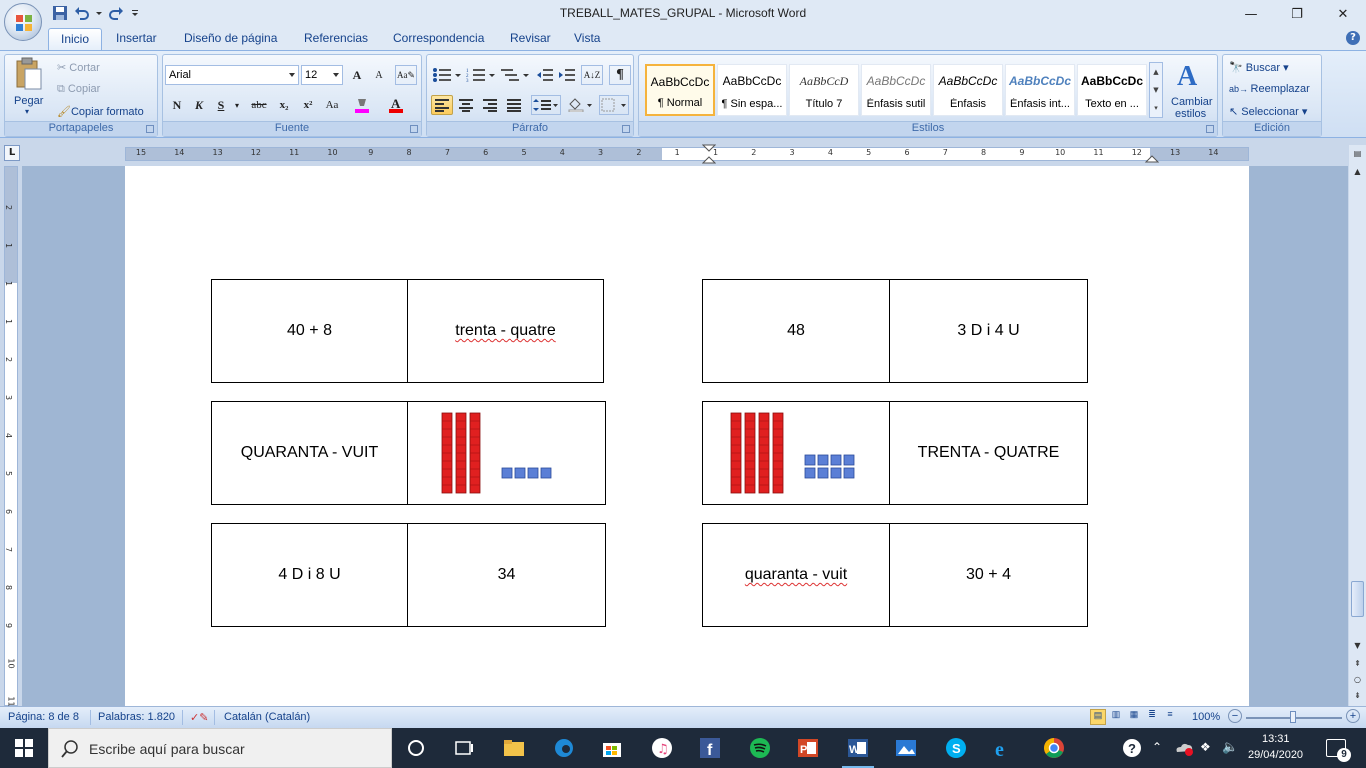  Describe the element at coordinates (416, 748) in the screenshot. I see `cortana-icon` at that location.